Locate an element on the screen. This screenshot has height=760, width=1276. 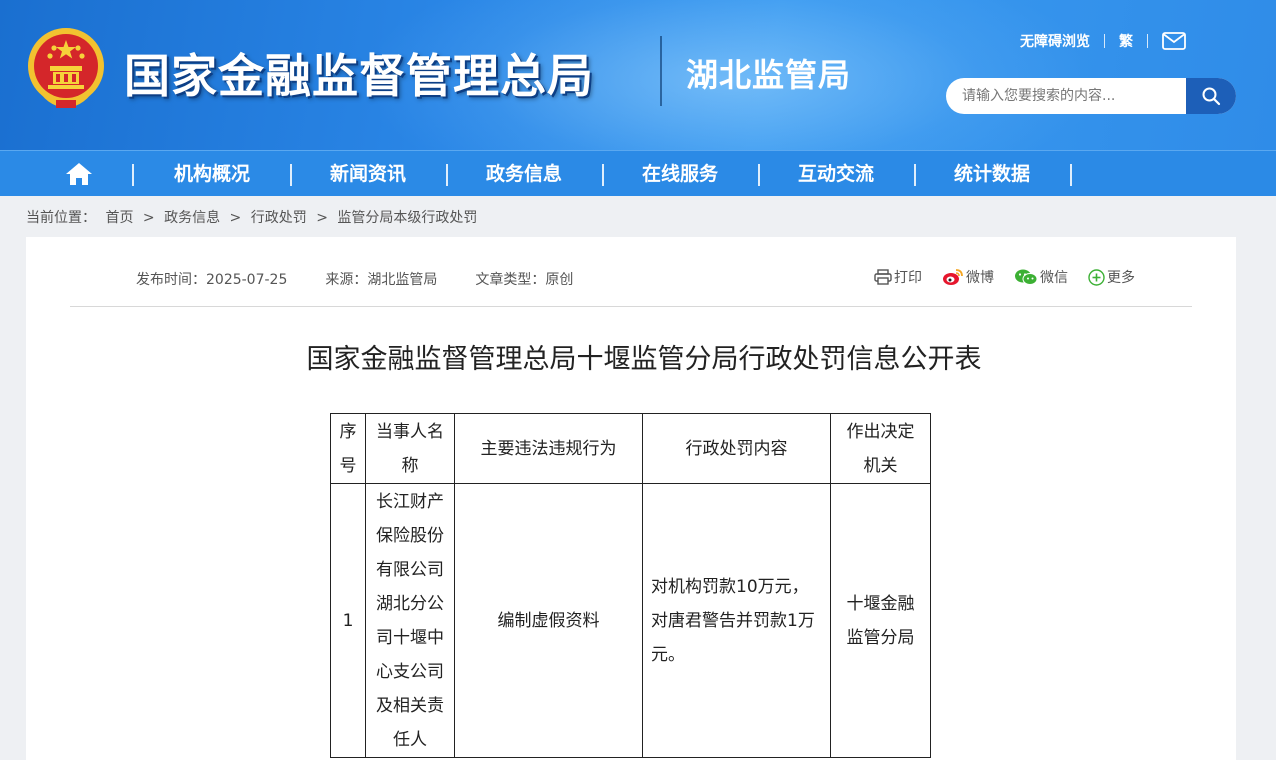
search-icon is located at coordinates (1211, 96).